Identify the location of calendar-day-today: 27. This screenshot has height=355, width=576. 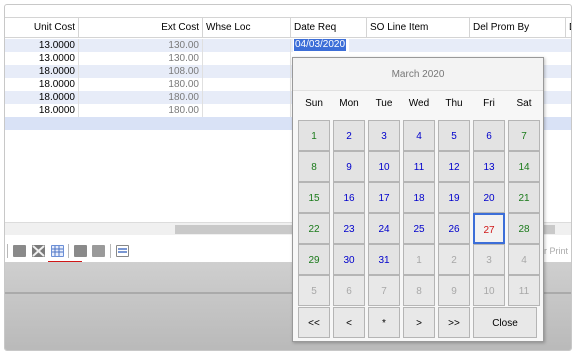
(489, 228).